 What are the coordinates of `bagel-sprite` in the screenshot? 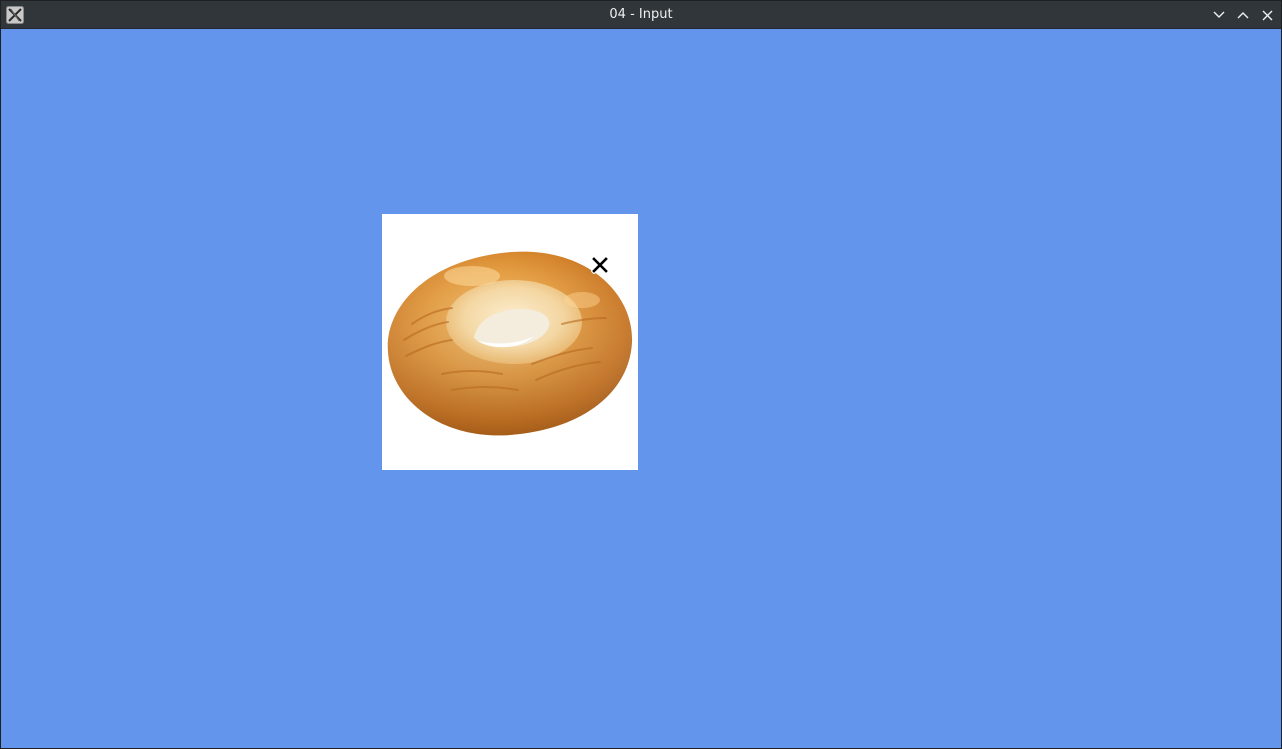 It's located at (510, 342).